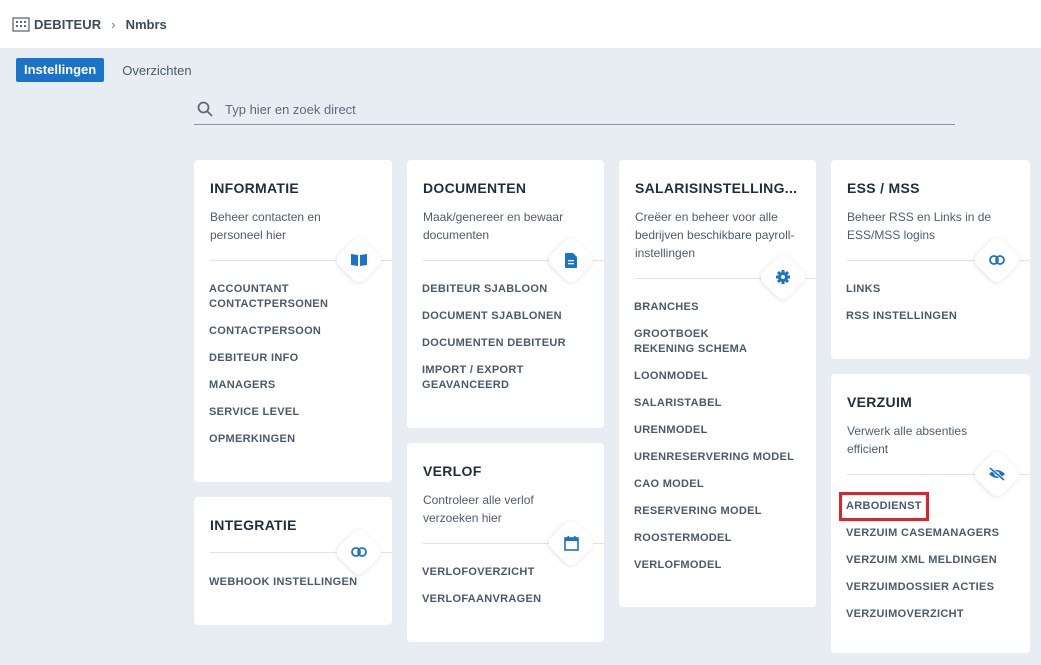 Image resolution: width=1041 pixels, height=665 pixels. Describe the element at coordinates (481, 599) in the screenshot. I see `link-verlofaanvragen: VERLOFAANVRAGEN` at that location.